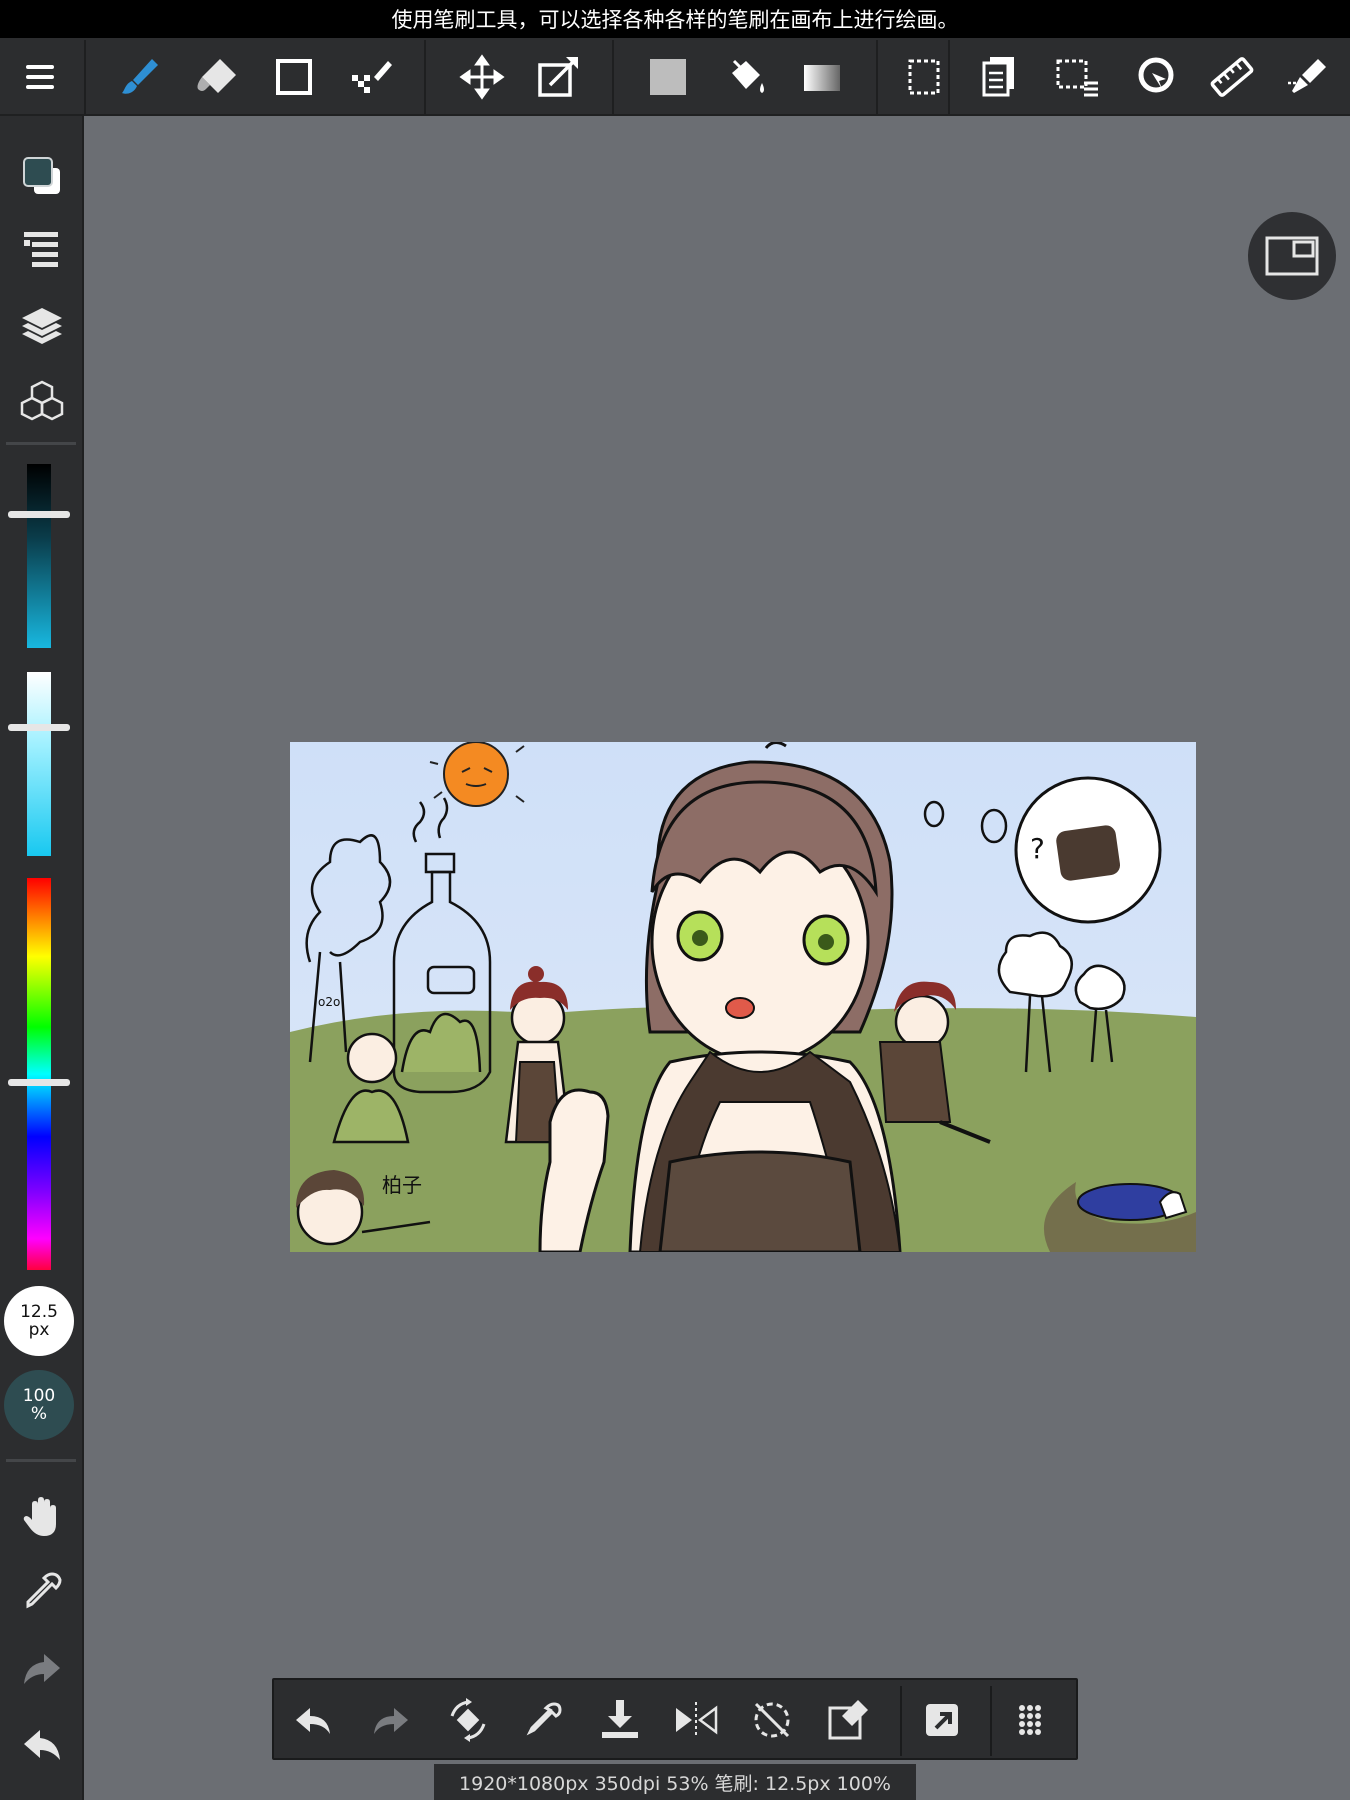 The image size is (1350, 1800). I want to click on select-layer-icon, so click(1077, 78).